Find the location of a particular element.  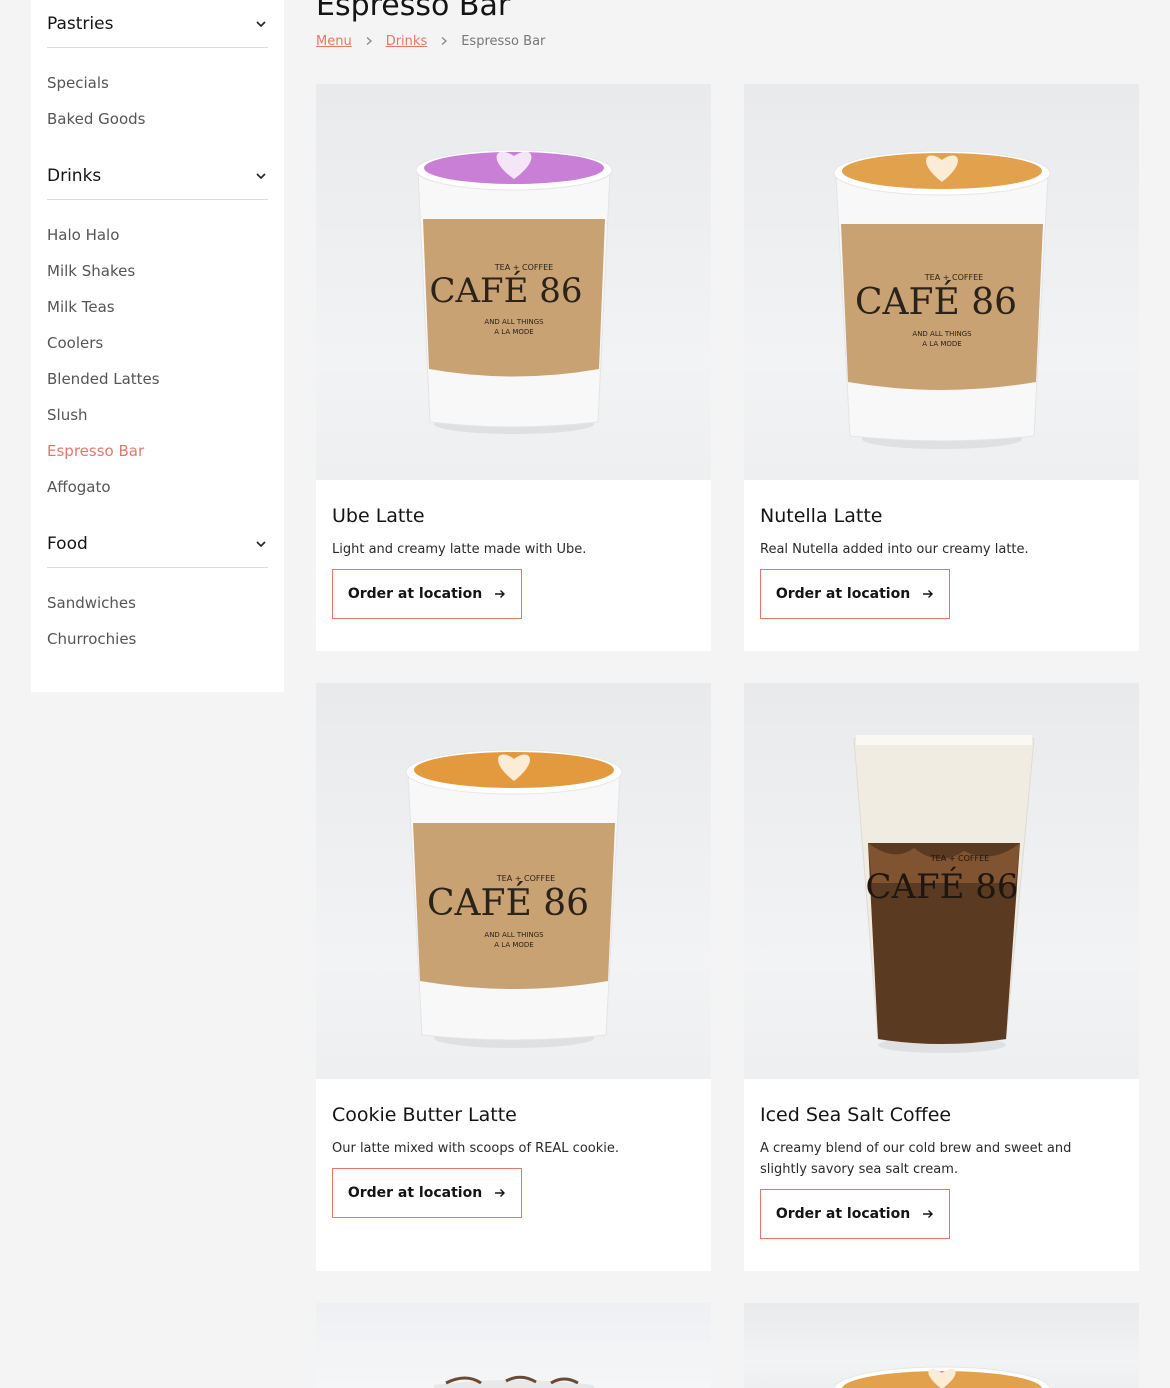

product-name: Iced Sea Salt Coffee is located at coordinates (856, 1115).